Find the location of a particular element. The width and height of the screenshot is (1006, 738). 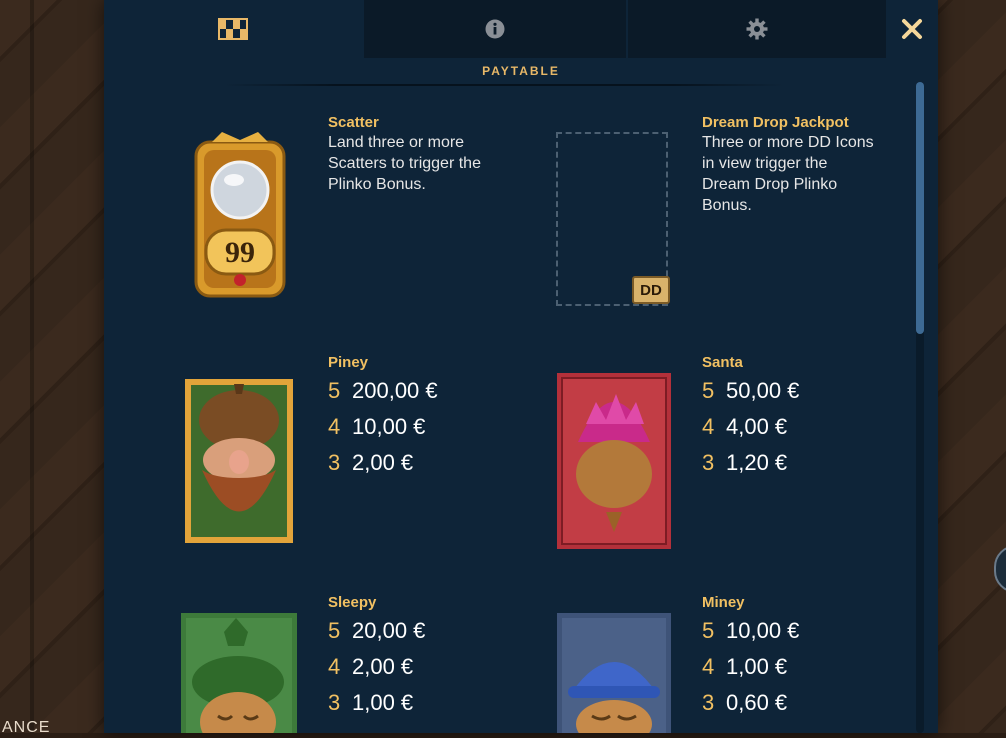

tab-info is located at coordinates (495, 29).